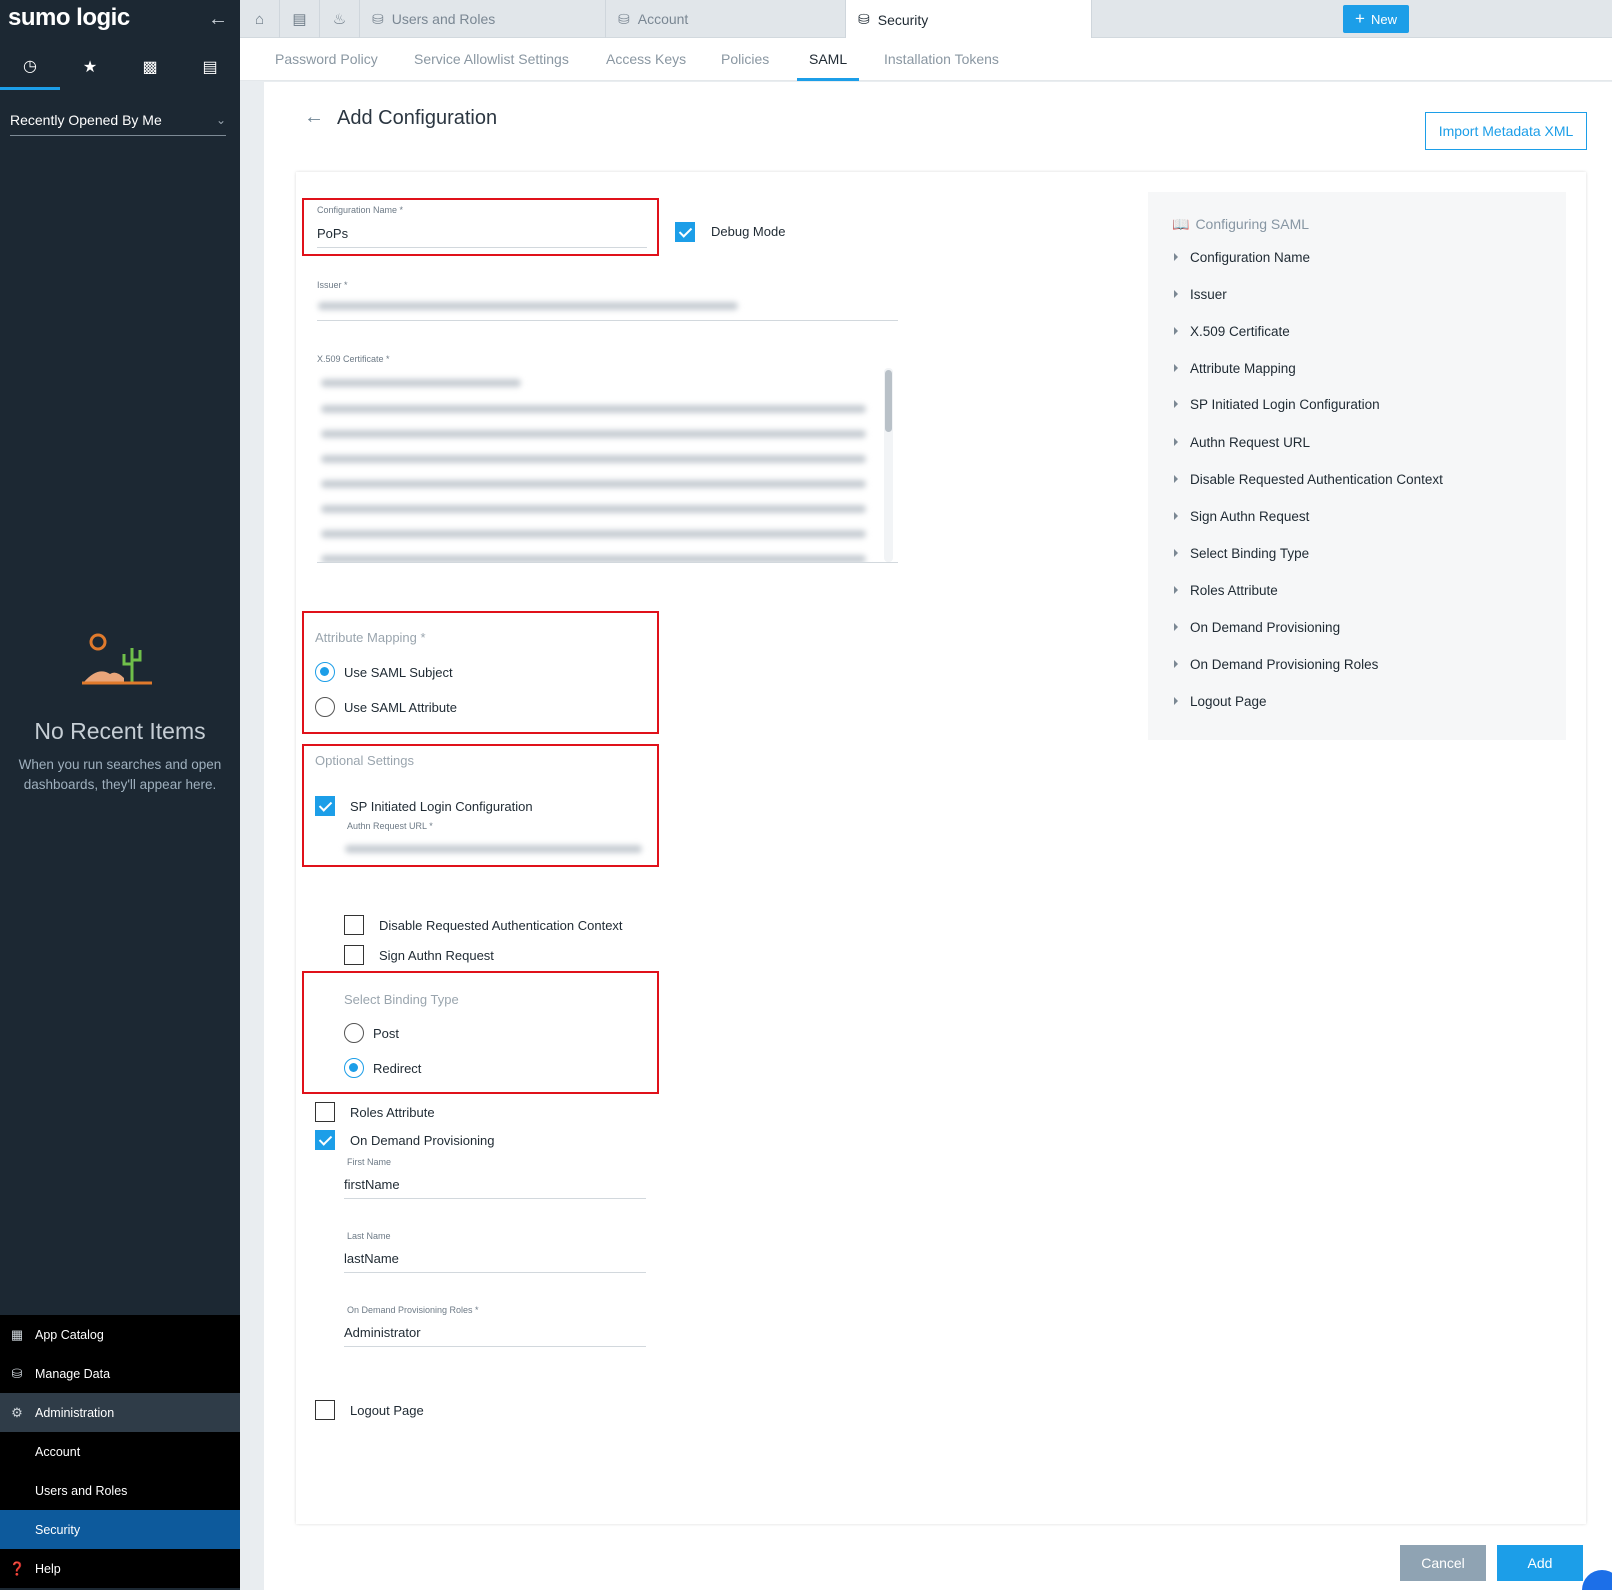 Image resolution: width=1612 pixels, height=1590 pixels. What do you see at coordinates (210, 67) in the screenshot?
I see `library-folder-icon: ▤` at bounding box center [210, 67].